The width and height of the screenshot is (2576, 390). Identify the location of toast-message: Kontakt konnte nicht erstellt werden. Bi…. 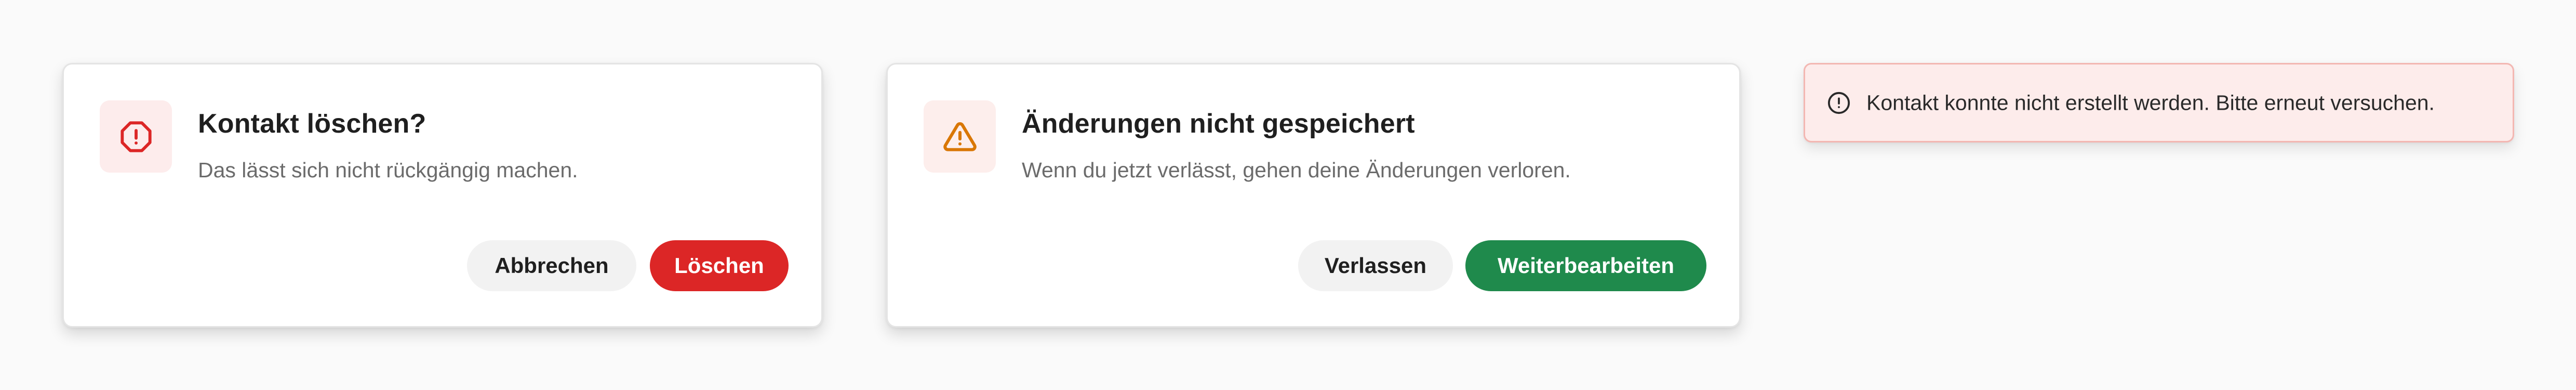
(2150, 102).